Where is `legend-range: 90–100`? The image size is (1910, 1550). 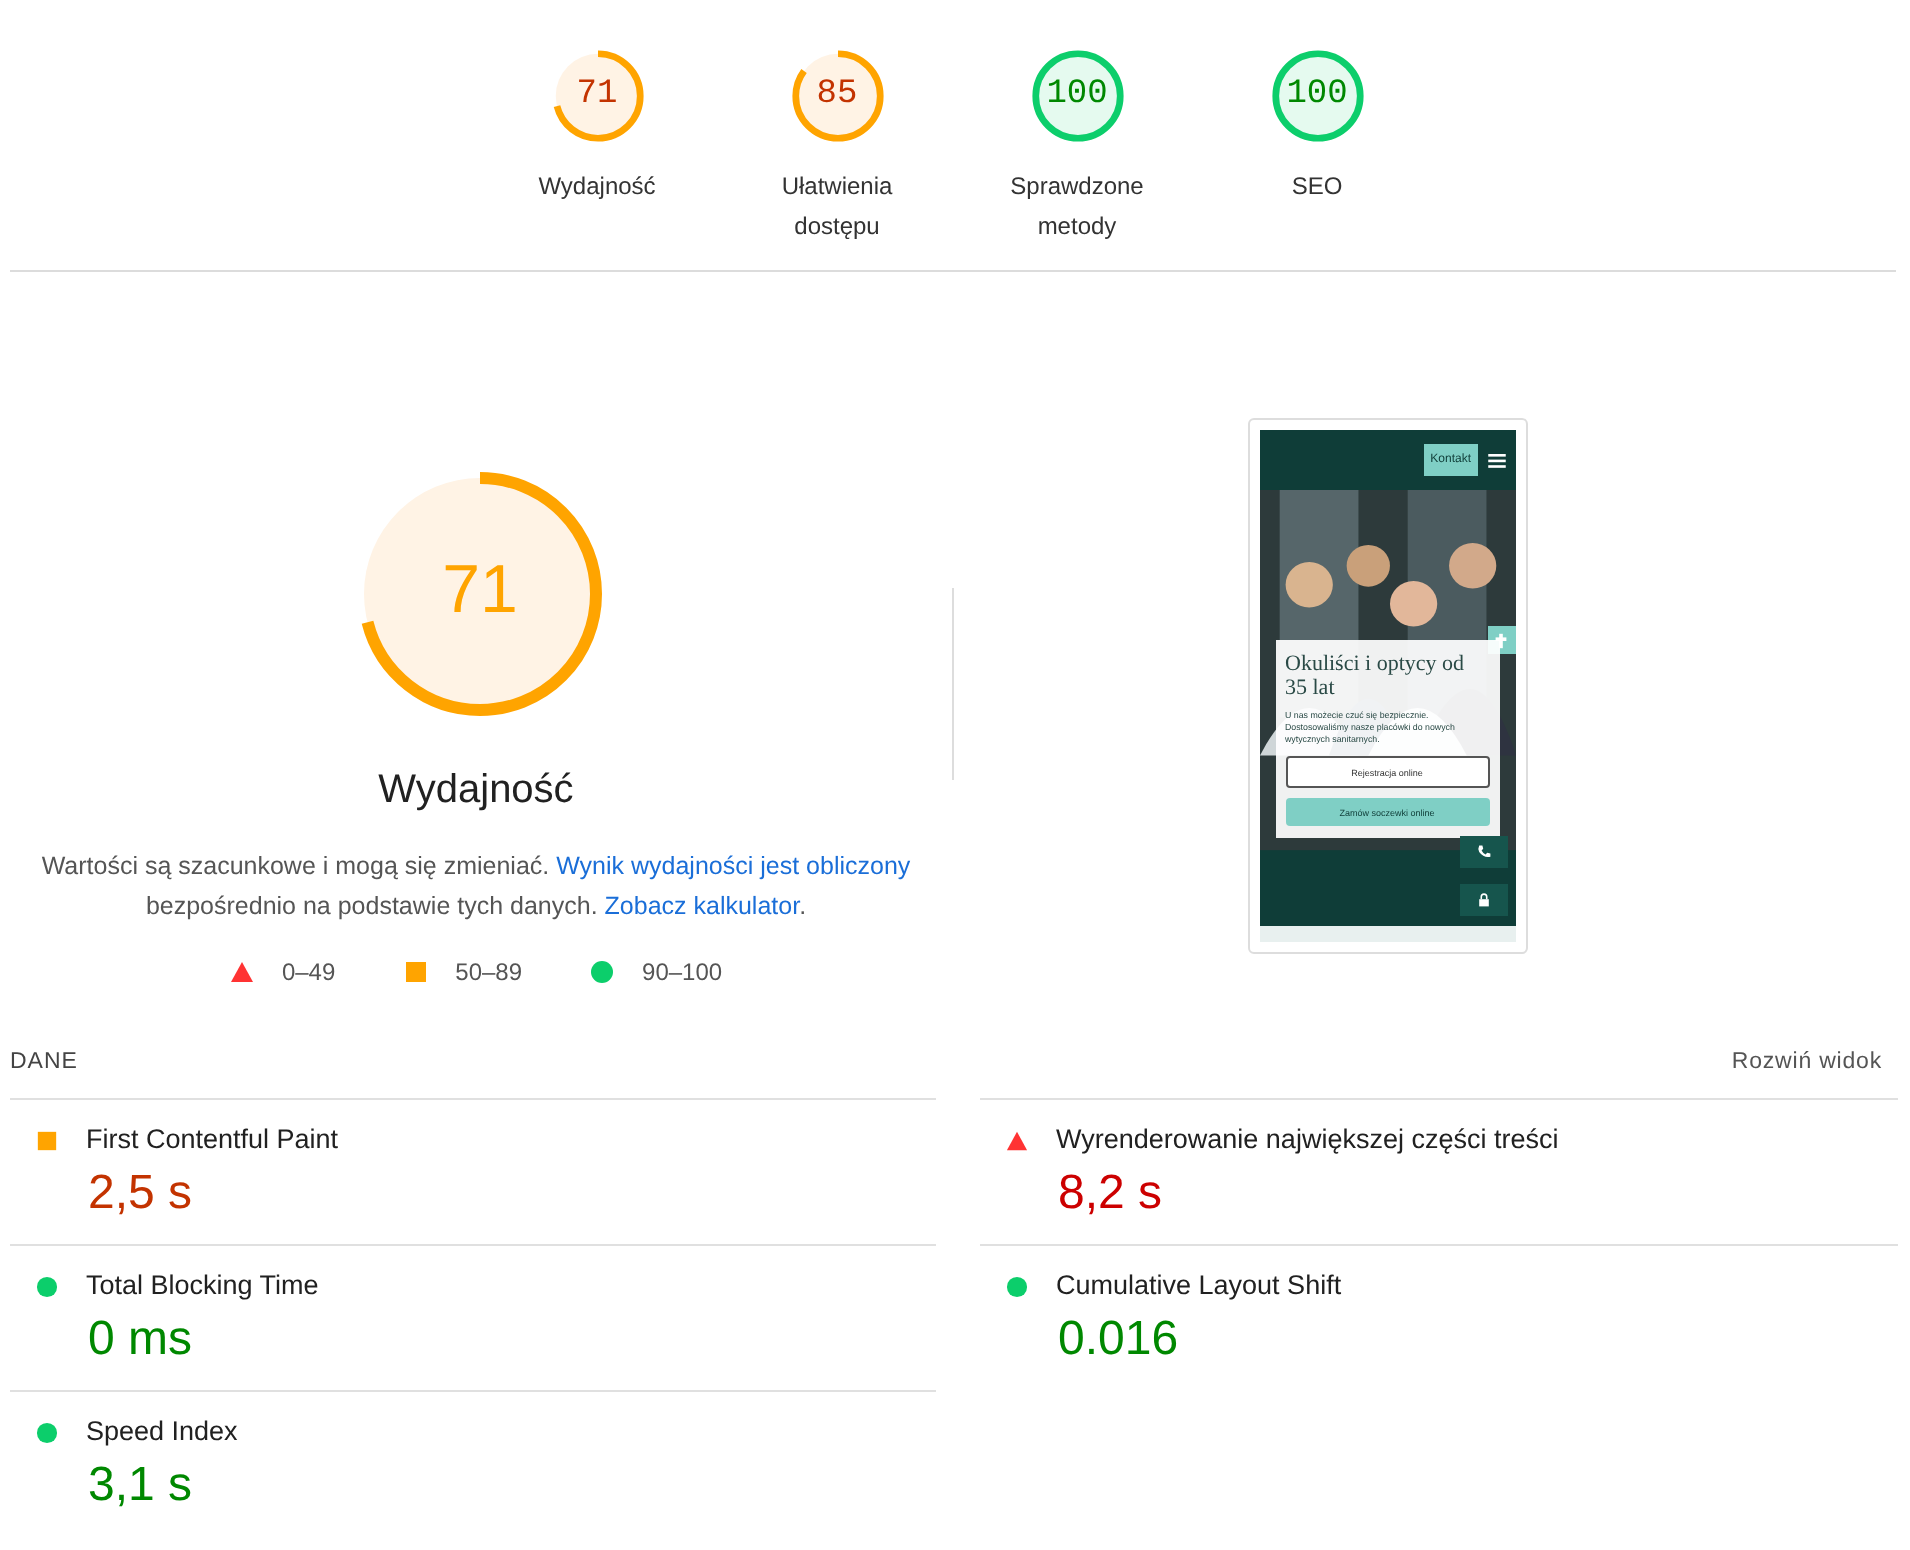 legend-range: 90–100 is located at coordinates (682, 972).